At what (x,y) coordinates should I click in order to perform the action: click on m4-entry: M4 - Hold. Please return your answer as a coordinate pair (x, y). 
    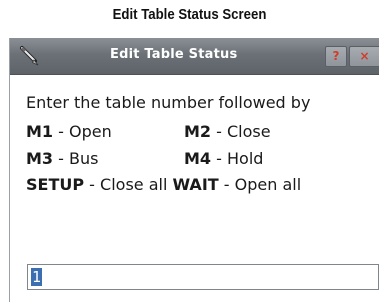
    Looking at the image, I should click on (223, 158).